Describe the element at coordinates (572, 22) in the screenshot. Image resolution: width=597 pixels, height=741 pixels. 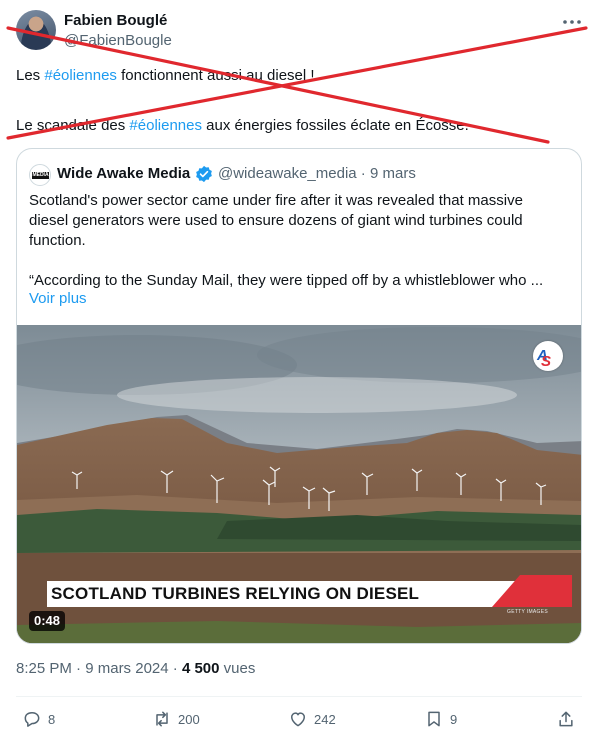
I see `more-options-icon` at that location.